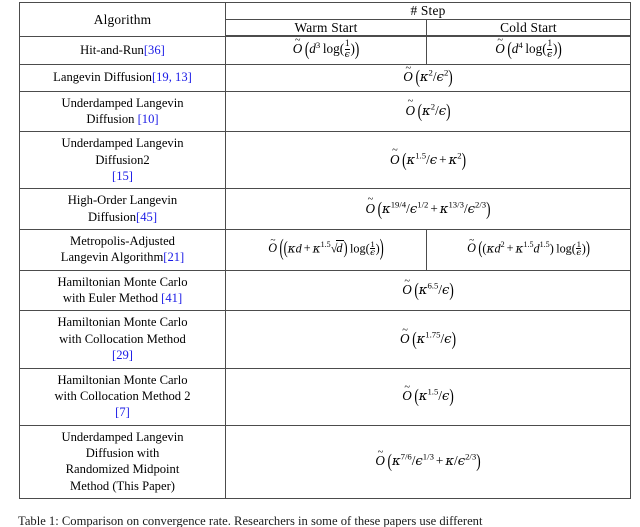 This screenshot has width=640, height=527. Describe the element at coordinates (112, 50) in the screenshot. I see `algorithm-name-line: Hit-and-Run` at that location.